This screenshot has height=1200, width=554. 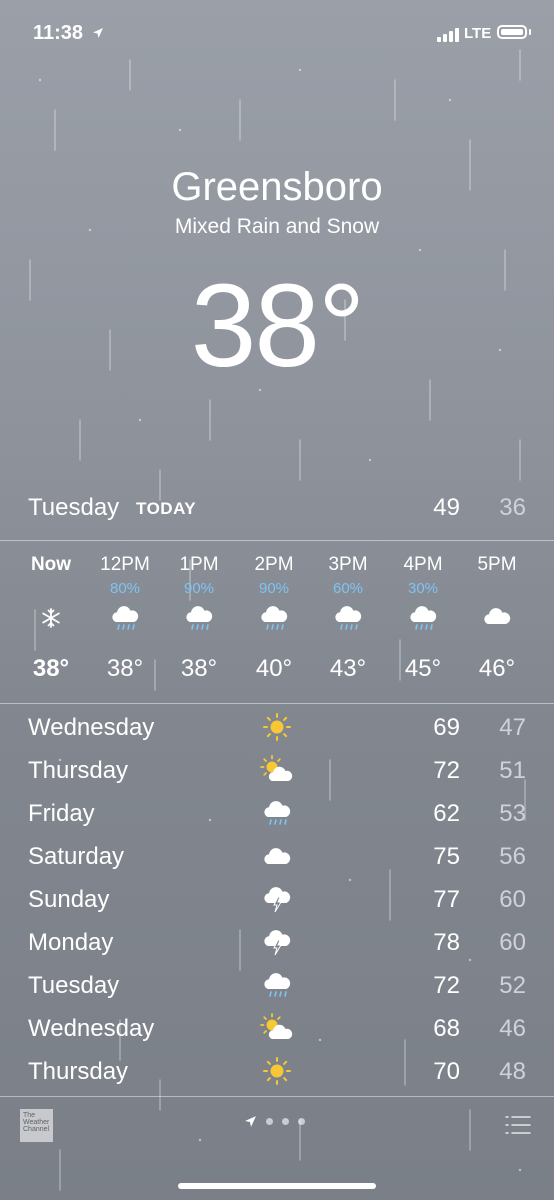 What do you see at coordinates (277, 510) in the screenshot?
I see `today-summary-row: Tuesday TODAY 49 36` at bounding box center [277, 510].